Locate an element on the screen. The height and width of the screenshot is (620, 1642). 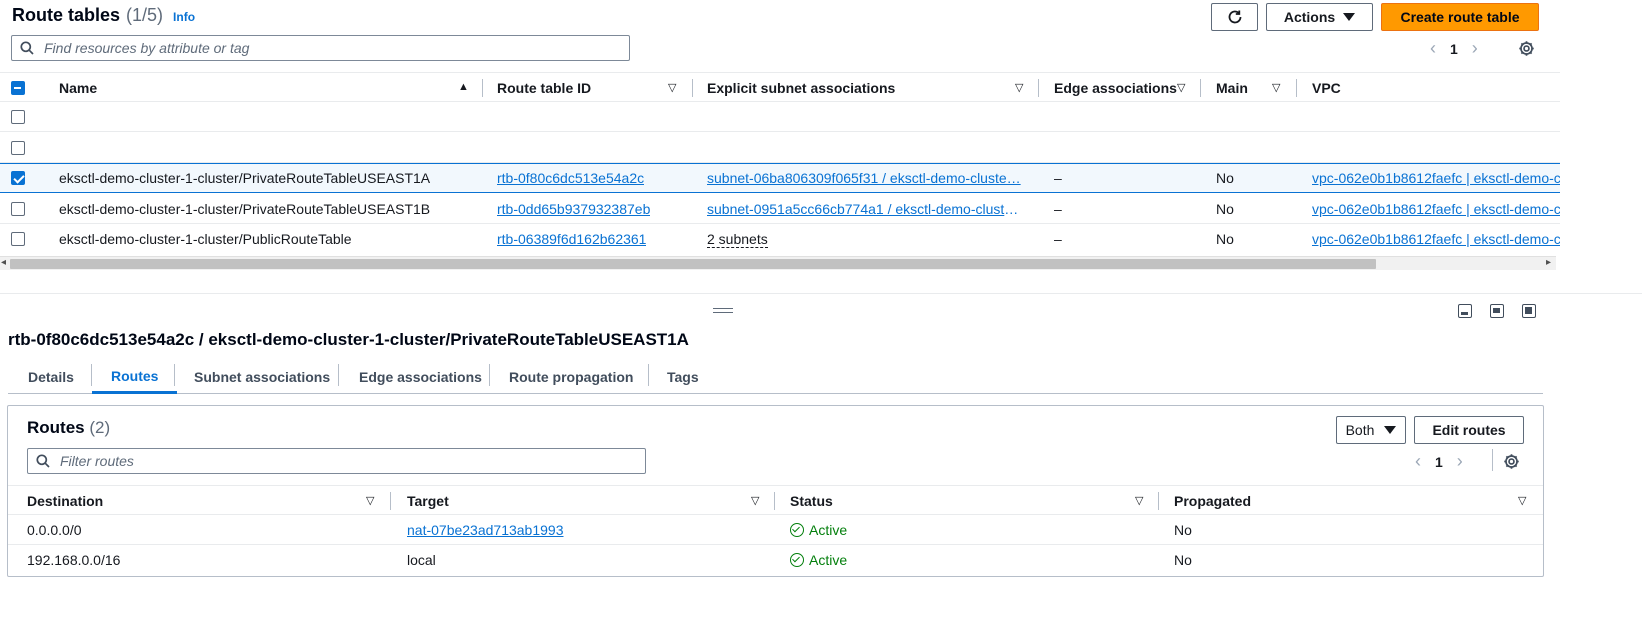
actions-button: Actions is located at coordinates (1319, 17).